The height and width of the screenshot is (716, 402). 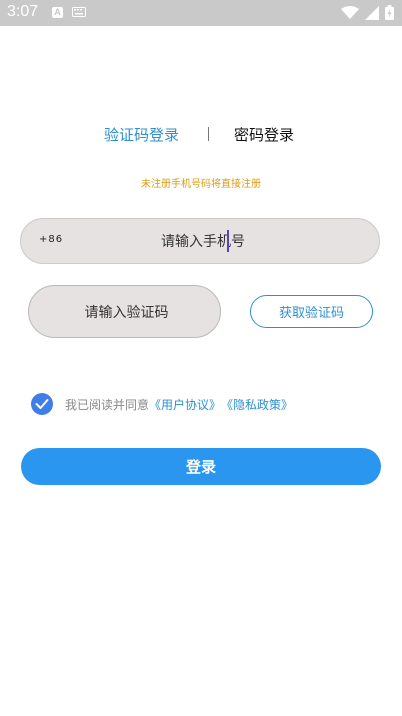 I want to click on status-icons, so click(x=367, y=12).